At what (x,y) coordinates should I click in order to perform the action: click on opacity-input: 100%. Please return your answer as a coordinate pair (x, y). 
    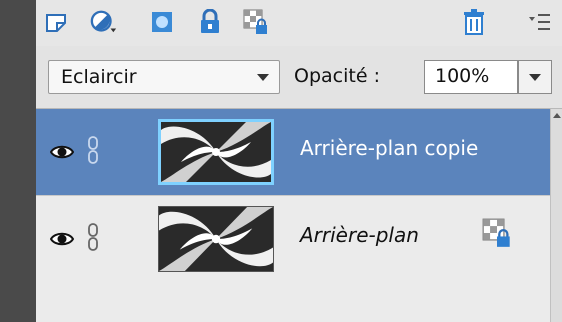
    Looking at the image, I should click on (471, 77).